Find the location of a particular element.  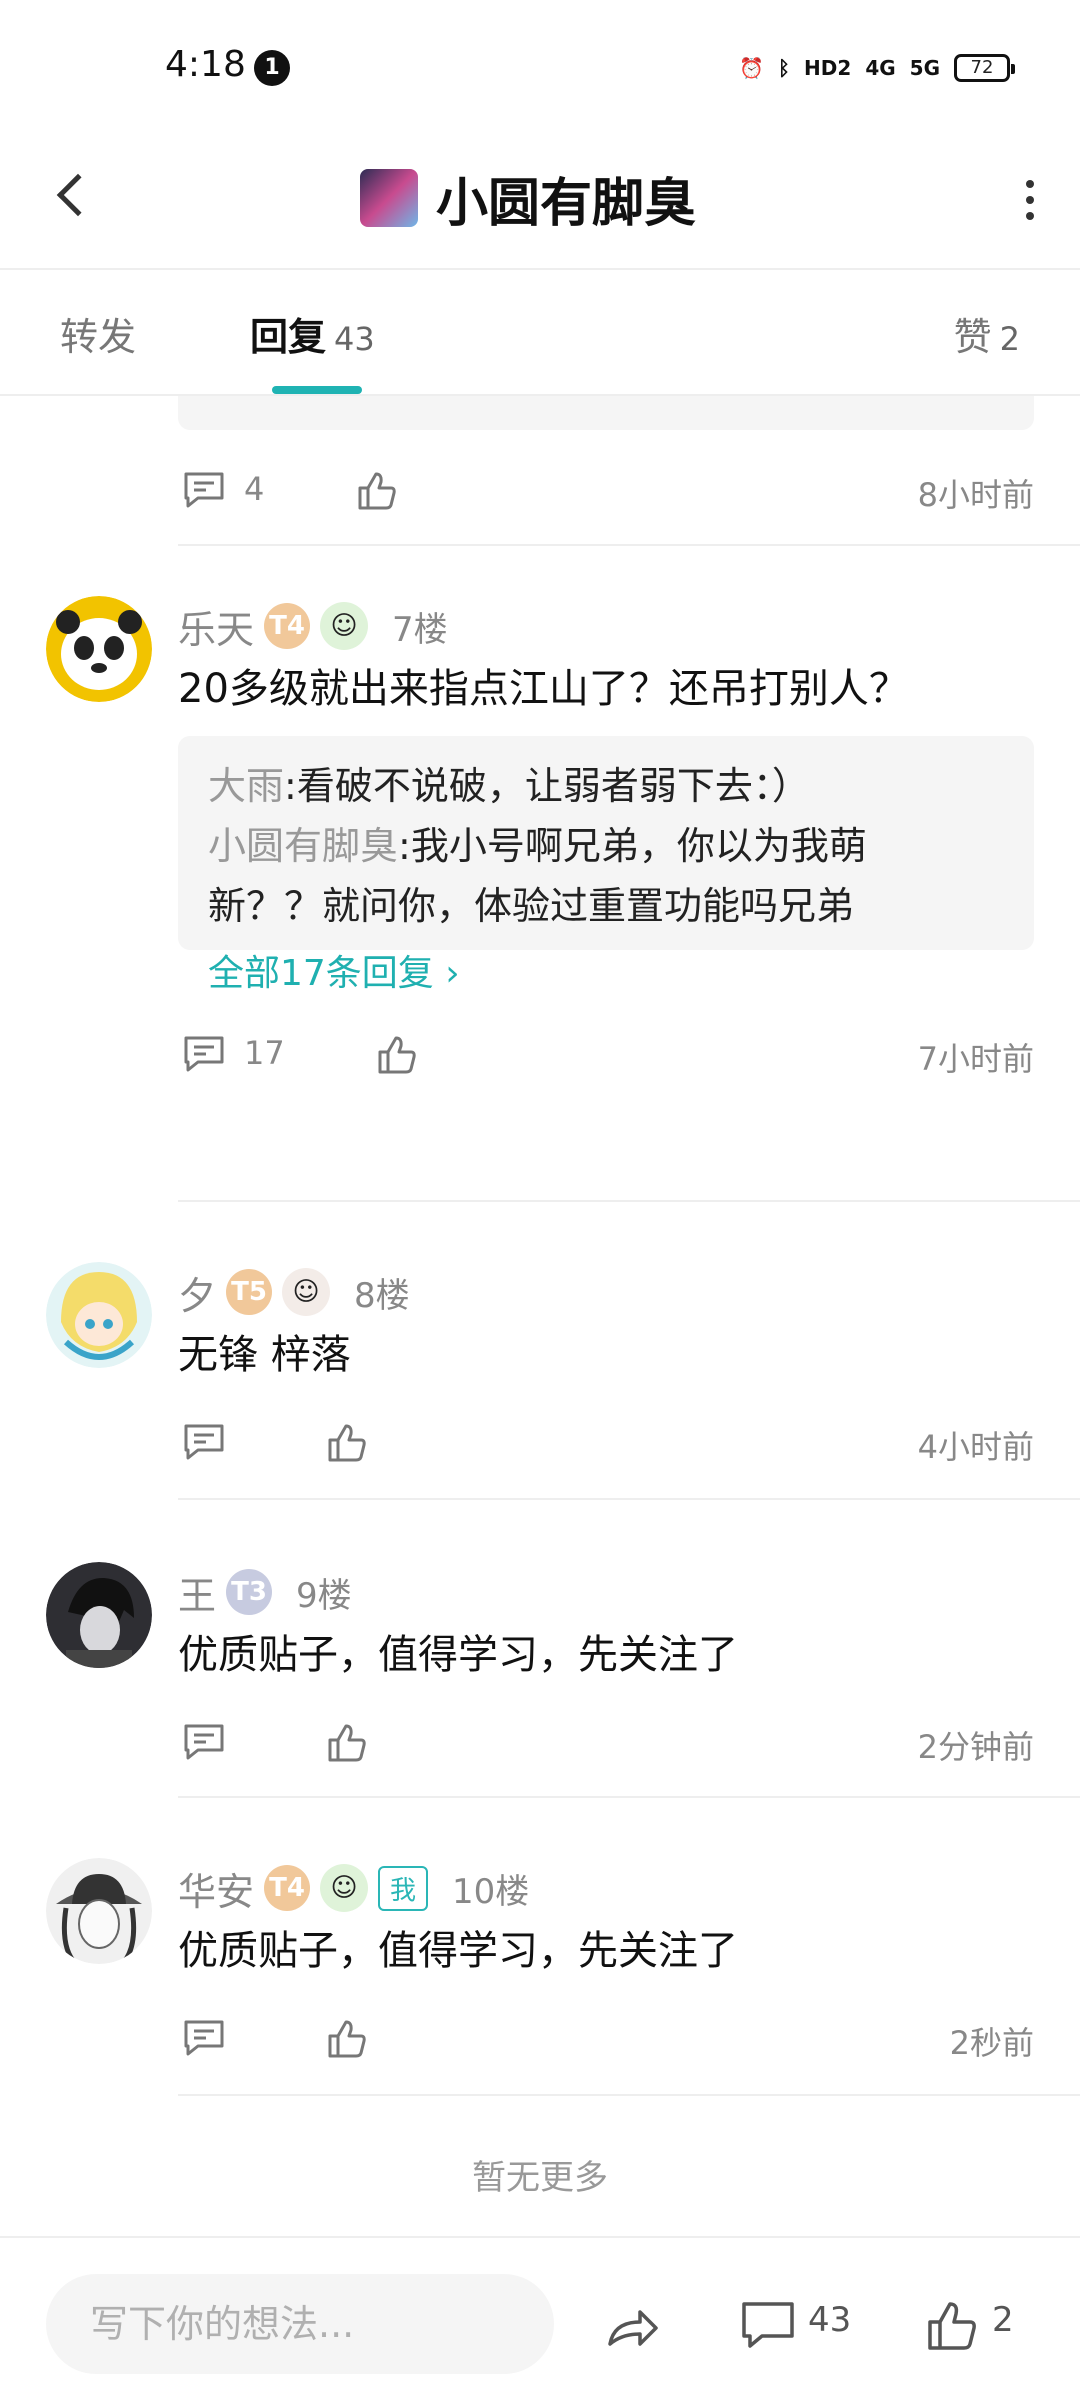

reply-actions: 2分钟前 is located at coordinates (606, 1742).